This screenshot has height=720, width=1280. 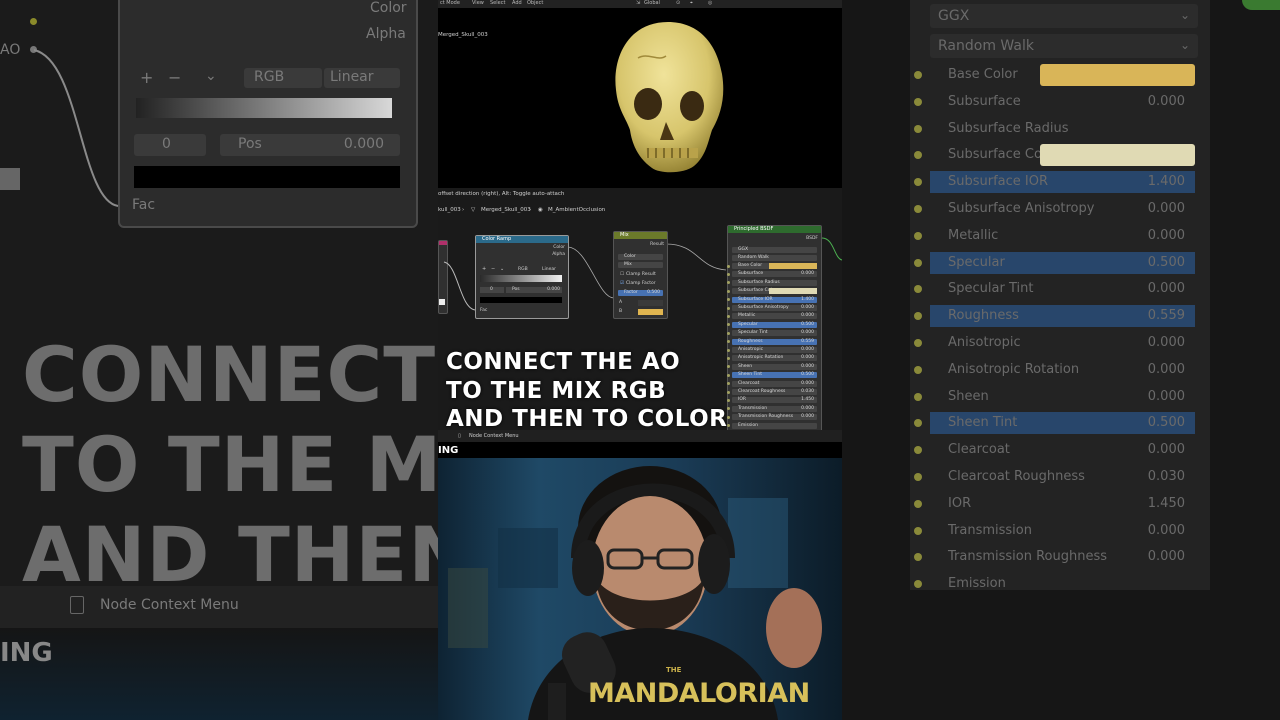 What do you see at coordinates (772, 308) in the screenshot?
I see `bsdf-input-row: Subsurface Anisotropy 0.000` at bounding box center [772, 308].